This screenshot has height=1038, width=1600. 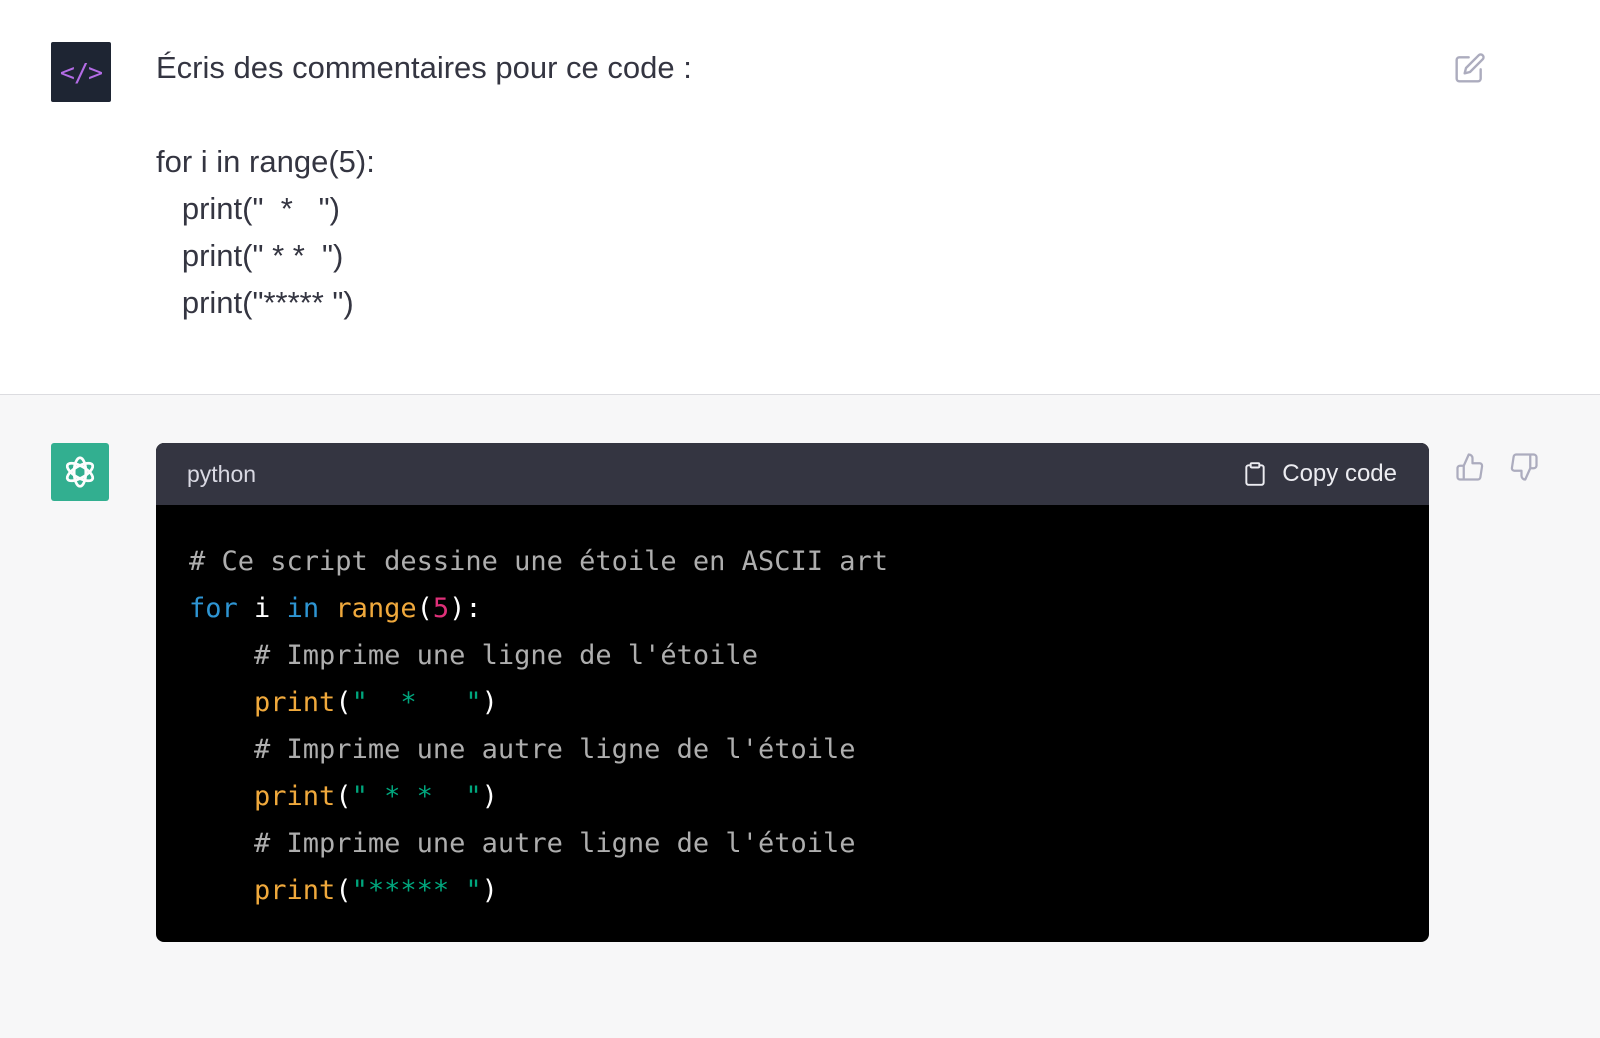 I want to click on code-function-range: range, so click(x=376, y=608).